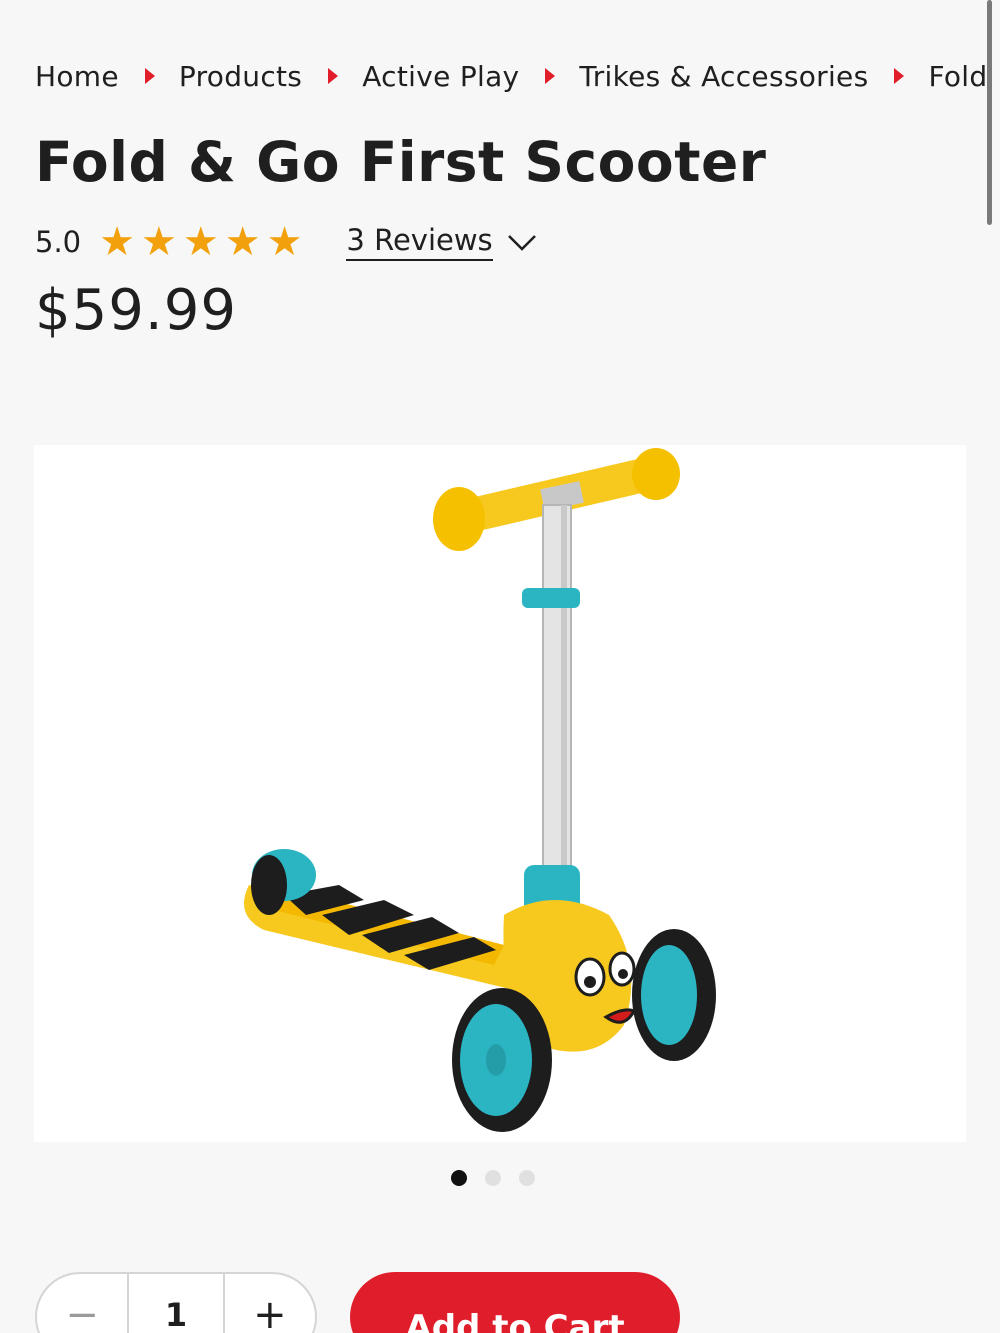  What do you see at coordinates (270, 1303) in the screenshot?
I see `quantity-increase-button: +` at bounding box center [270, 1303].